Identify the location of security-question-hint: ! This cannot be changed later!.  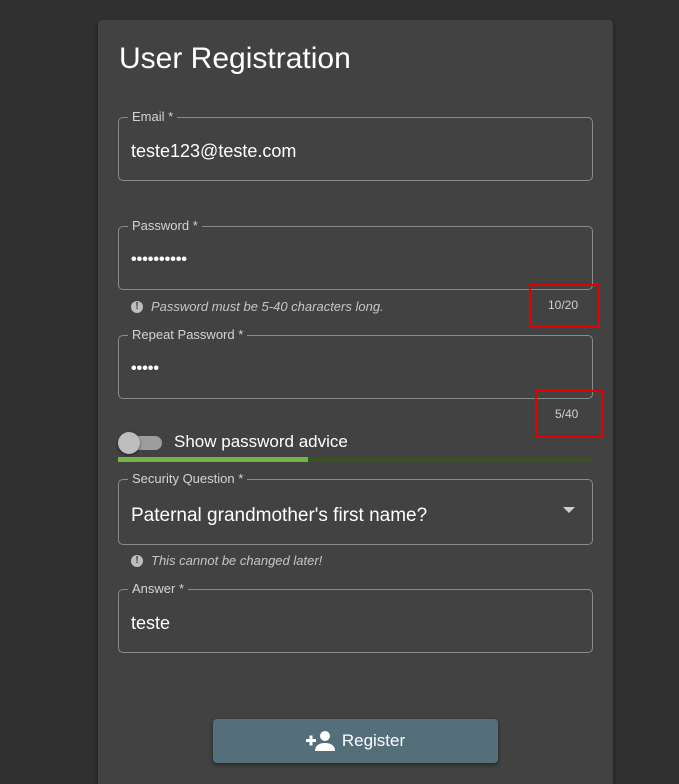
(226, 560).